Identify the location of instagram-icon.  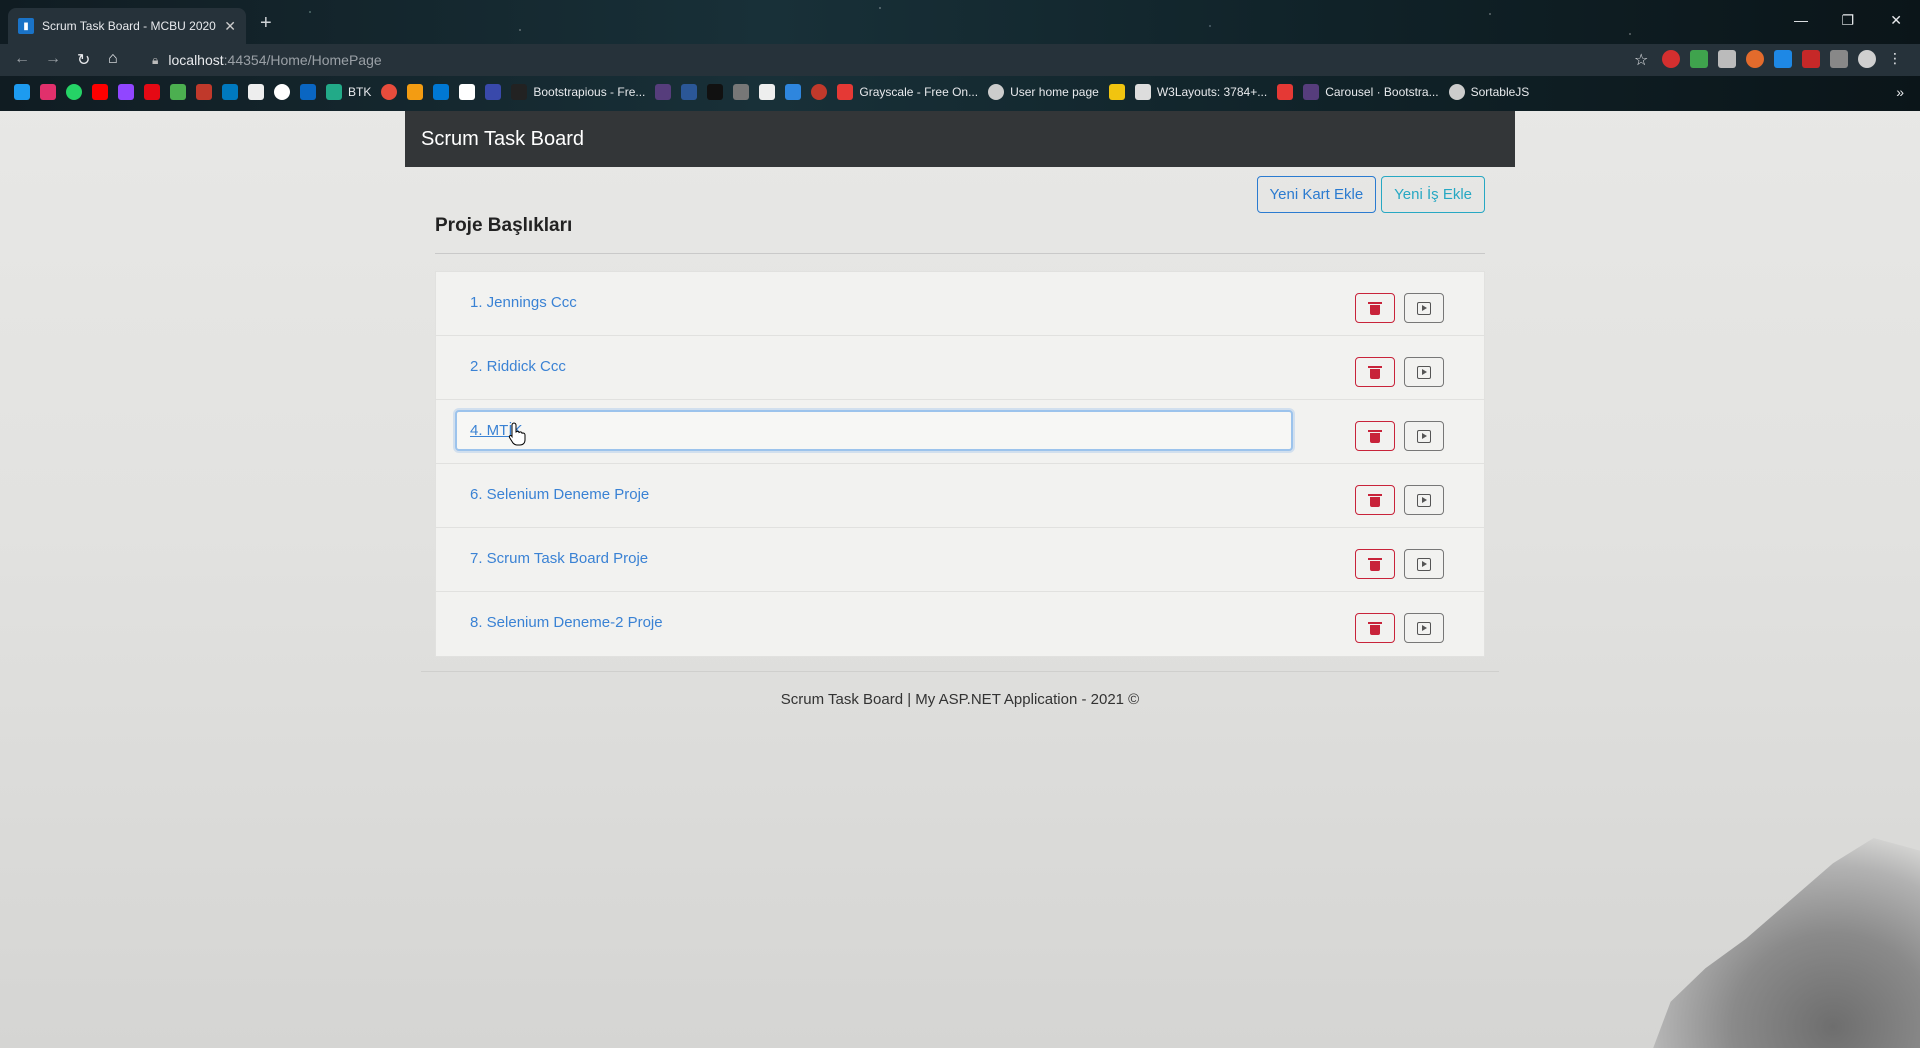
(48, 92).